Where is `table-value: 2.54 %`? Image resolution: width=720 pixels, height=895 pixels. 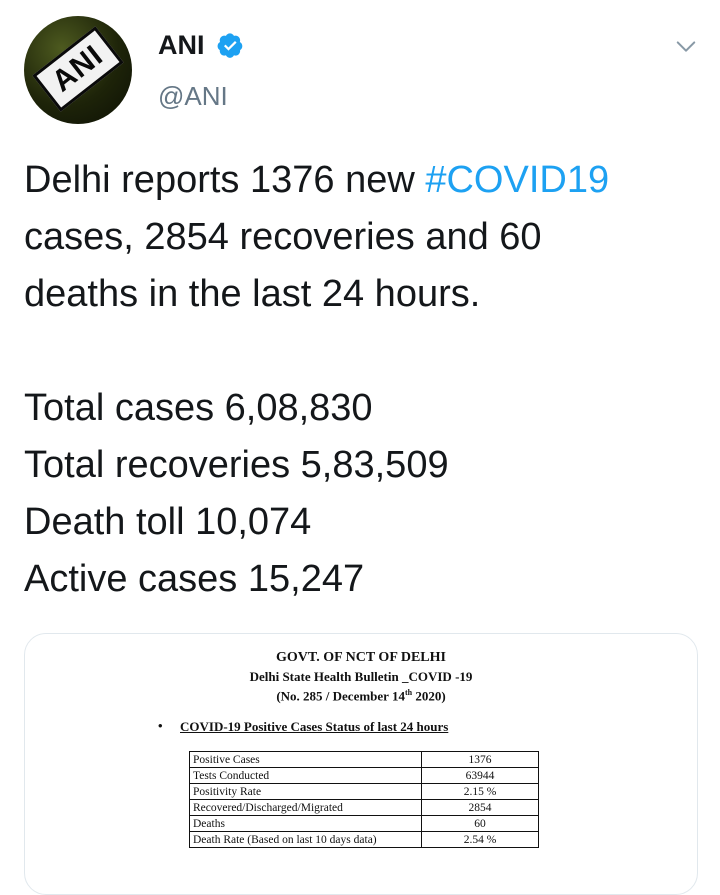 table-value: 2.54 % is located at coordinates (480, 839).